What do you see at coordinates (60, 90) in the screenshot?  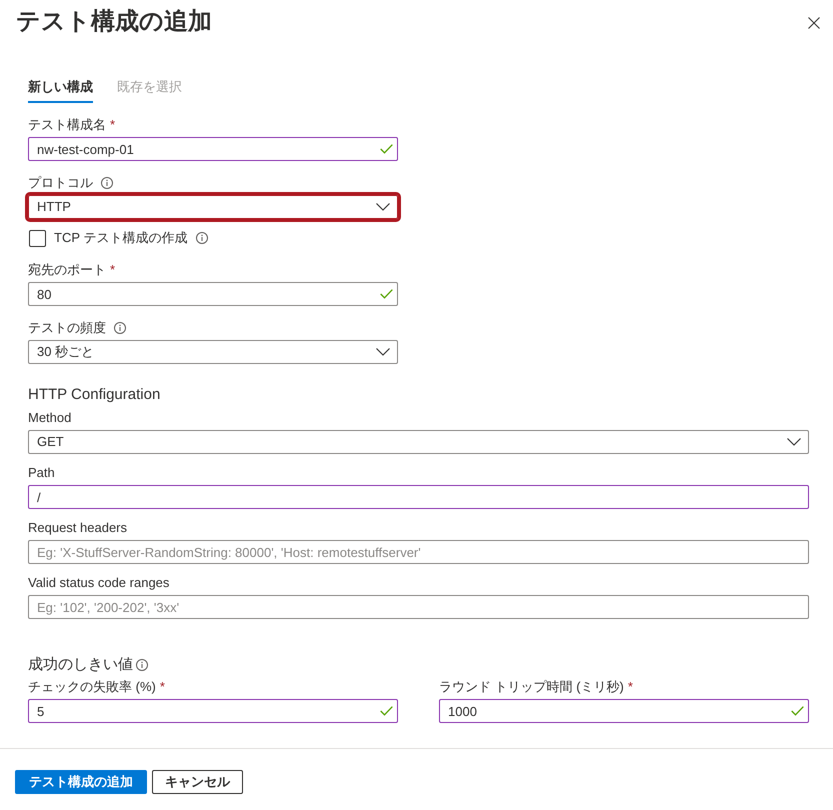 I see `tab: 新しい構成` at bounding box center [60, 90].